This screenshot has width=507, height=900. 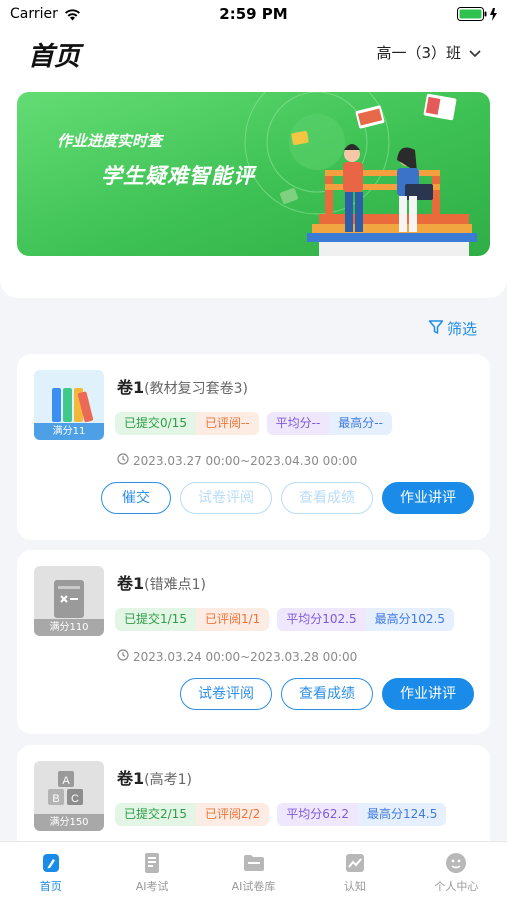 What do you see at coordinates (69, 601) in the screenshot?
I see `paper-thumbnail: 满分110` at bounding box center [69, 601].